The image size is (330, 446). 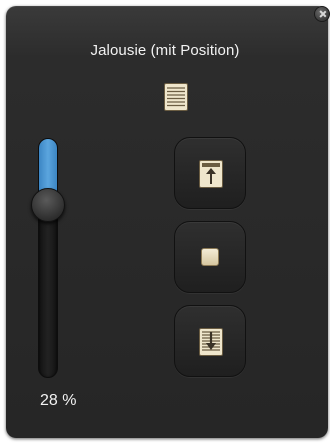 What do you see at coordinates (48, 258) in the screenshot?
I see `position-slider` at bounding box center [48, 258].